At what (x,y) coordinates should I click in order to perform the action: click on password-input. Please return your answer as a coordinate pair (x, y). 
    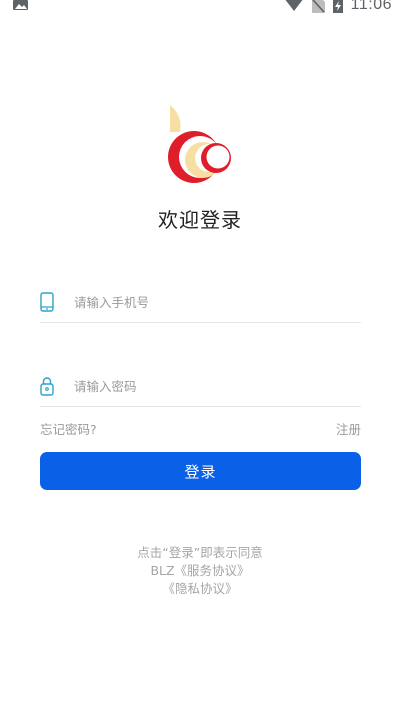
    Looking at the image, I should click on (214, 386).